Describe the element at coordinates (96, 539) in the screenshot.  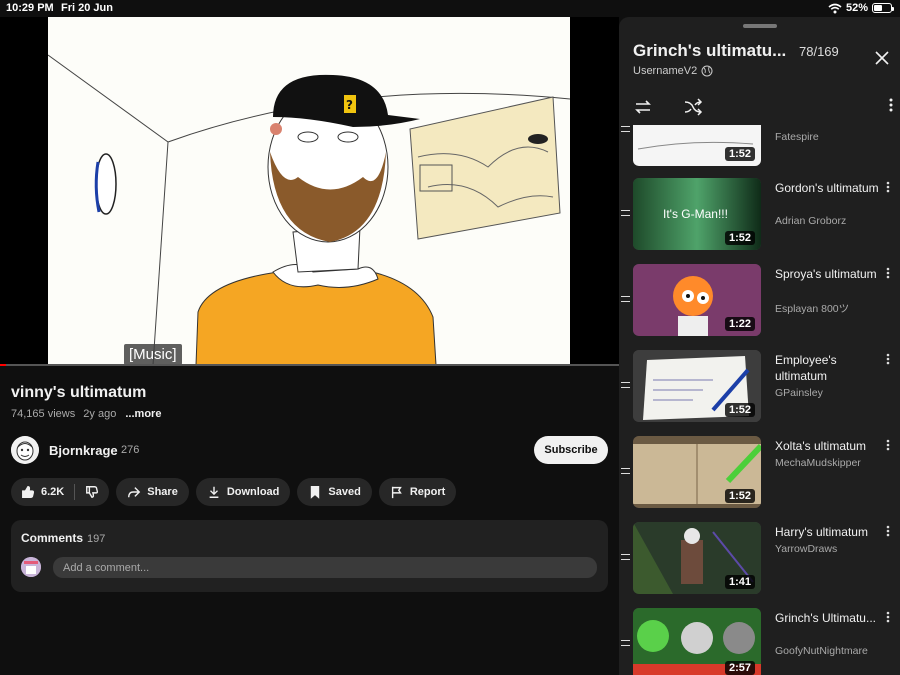
I see `comments-count: 197` at that location.